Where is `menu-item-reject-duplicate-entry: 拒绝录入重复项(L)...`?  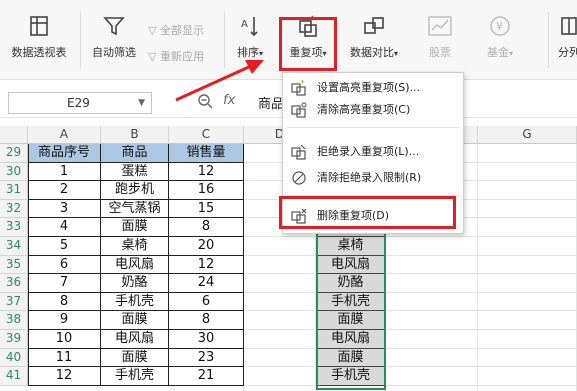
menu-item-reject-duplicate-entry: 拒绝录入重复项(L)... is located at coordinates (373, 152).